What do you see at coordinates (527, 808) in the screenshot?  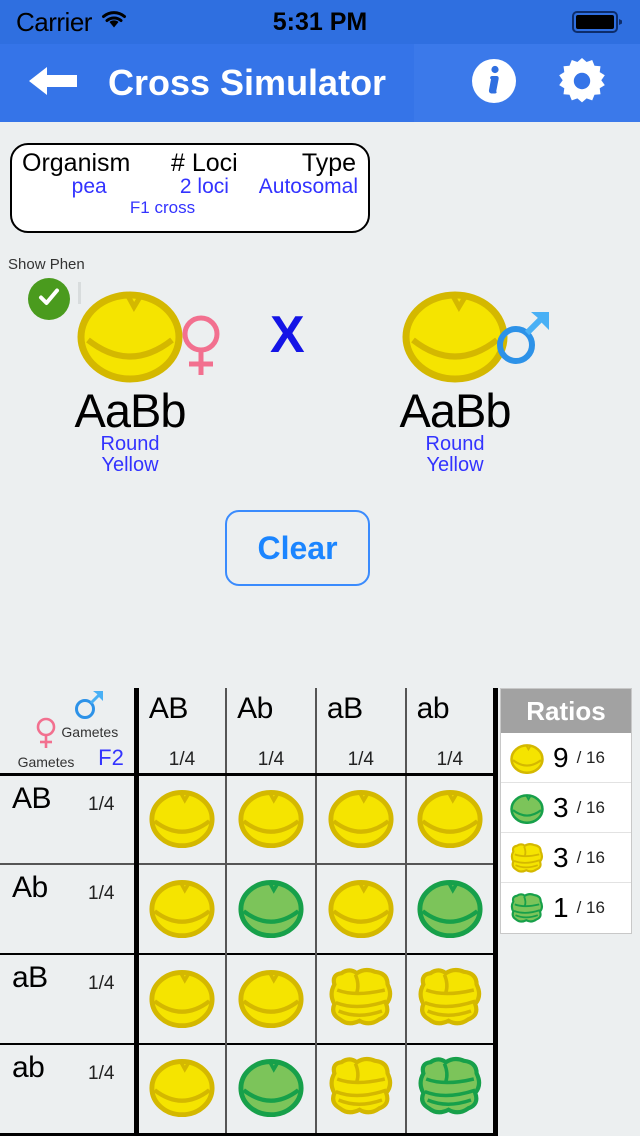 I see `round-green-seed-icon` at bounding box center [527, 808].